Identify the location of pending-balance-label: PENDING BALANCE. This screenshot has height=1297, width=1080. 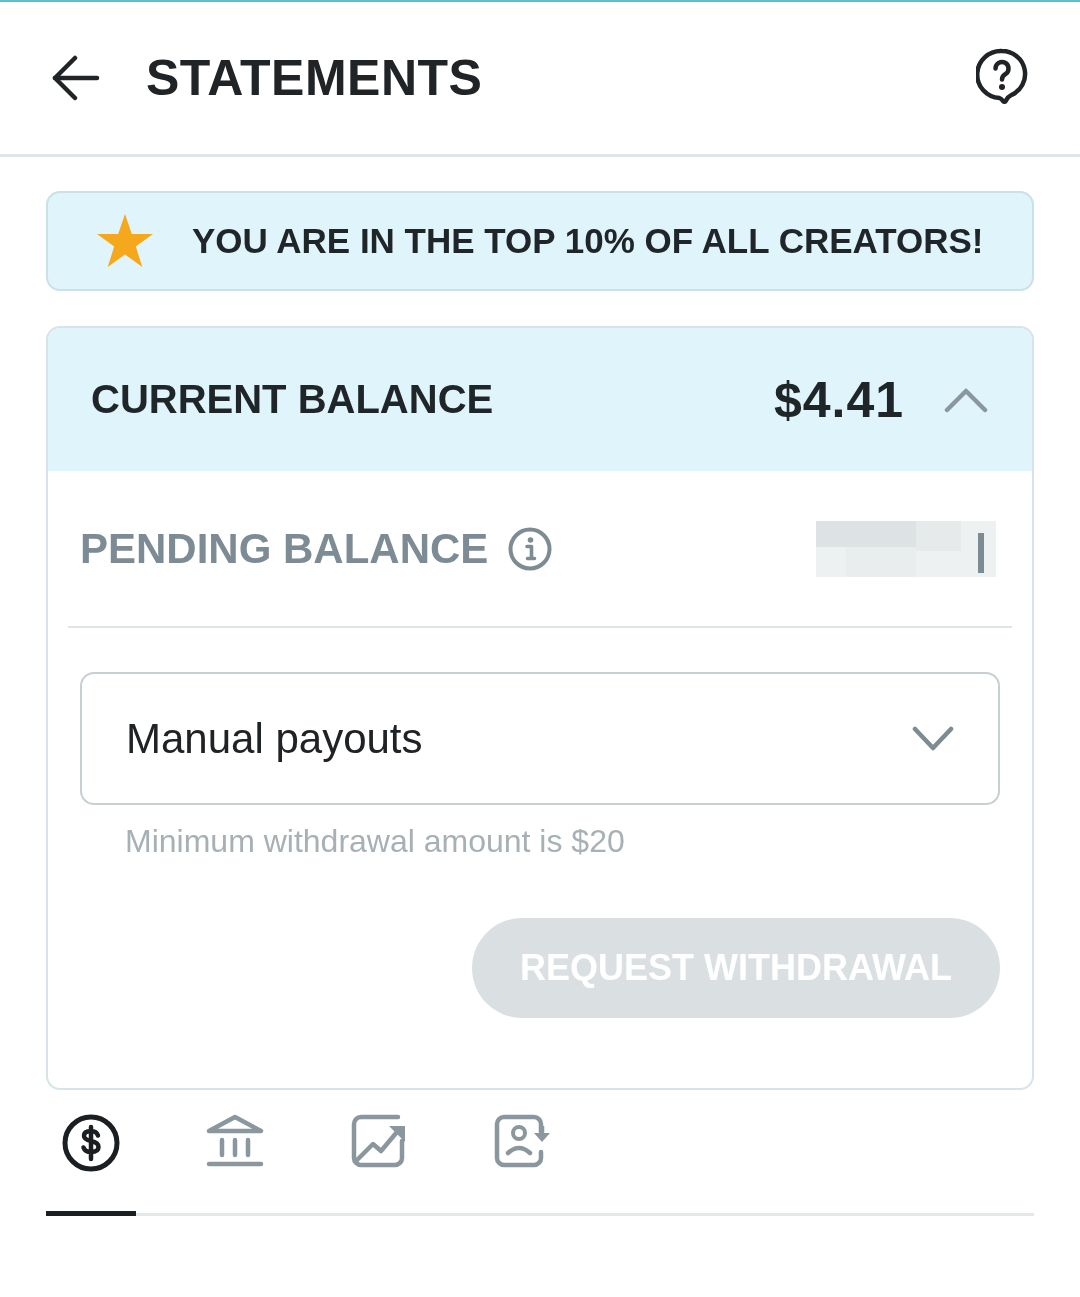
(284, 548).